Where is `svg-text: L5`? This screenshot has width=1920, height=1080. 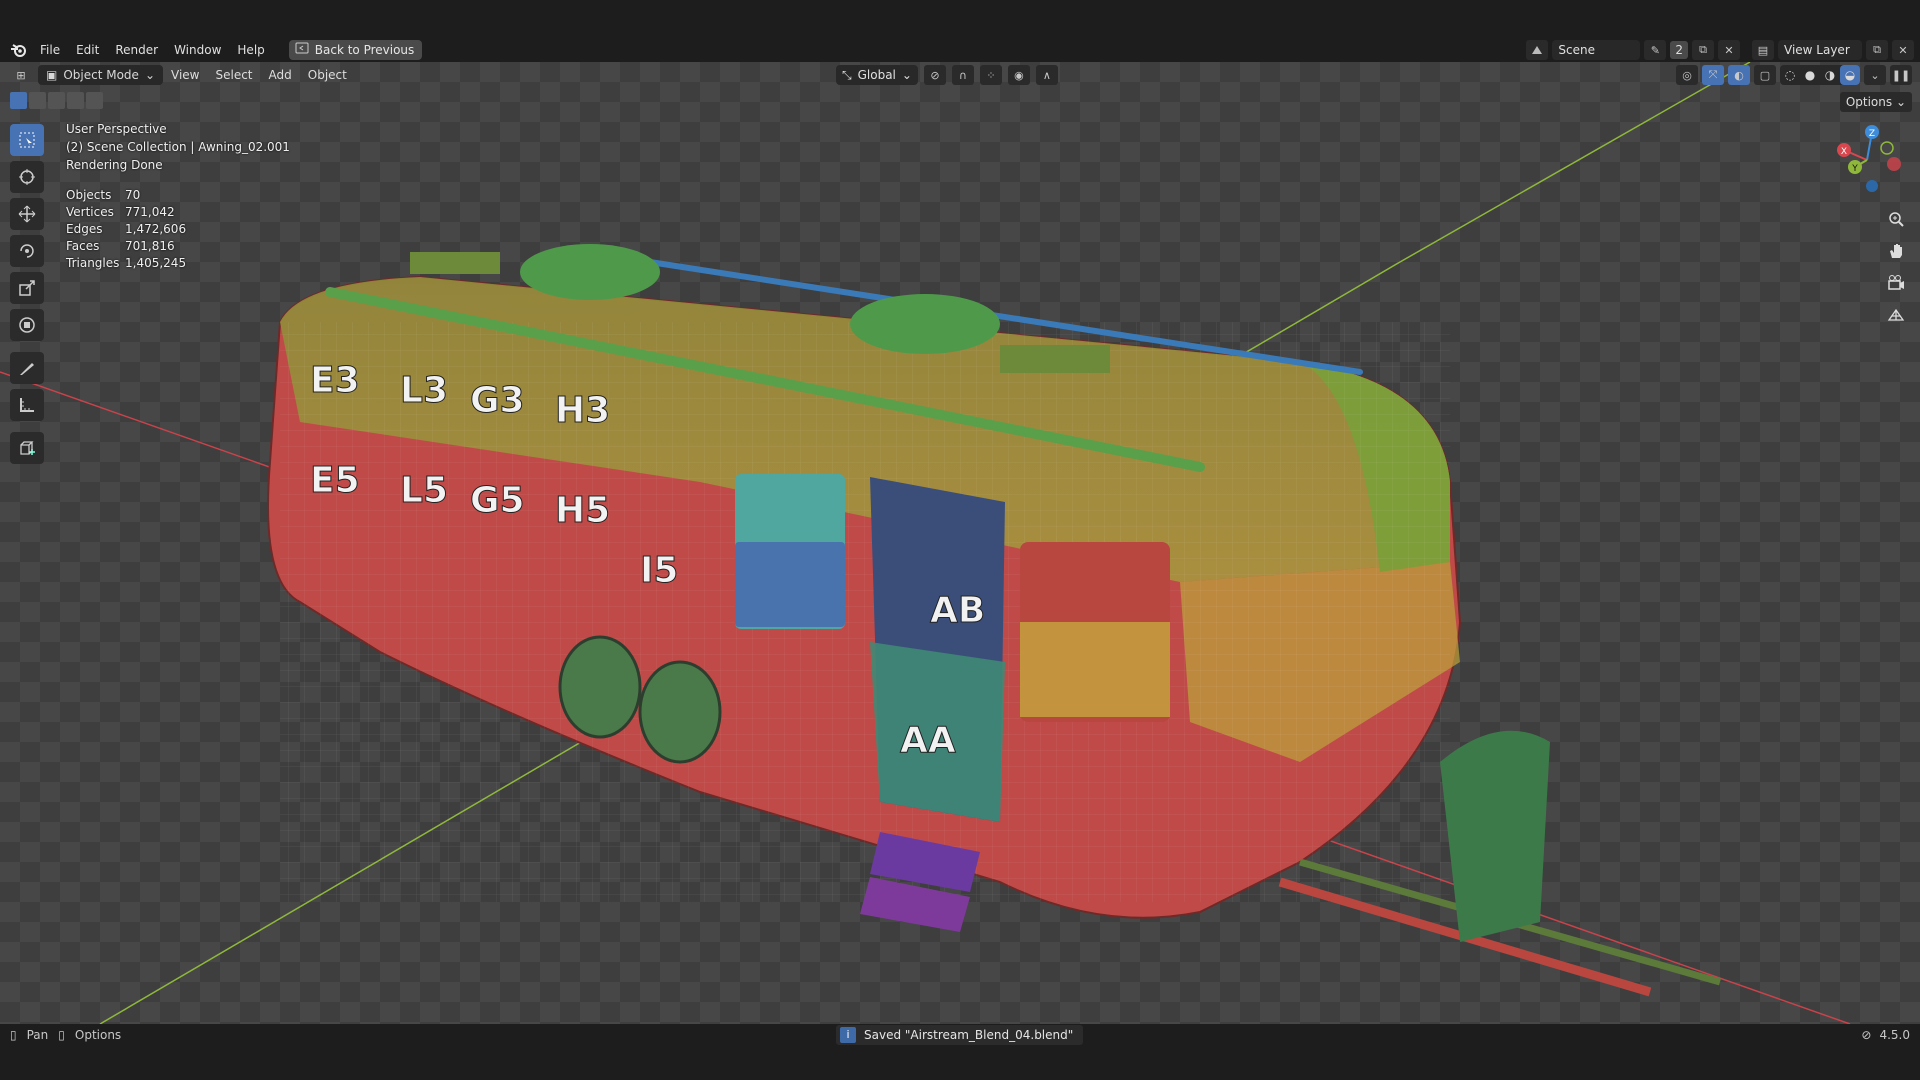 svg-text: L5 is located at coordinates (424, 490).